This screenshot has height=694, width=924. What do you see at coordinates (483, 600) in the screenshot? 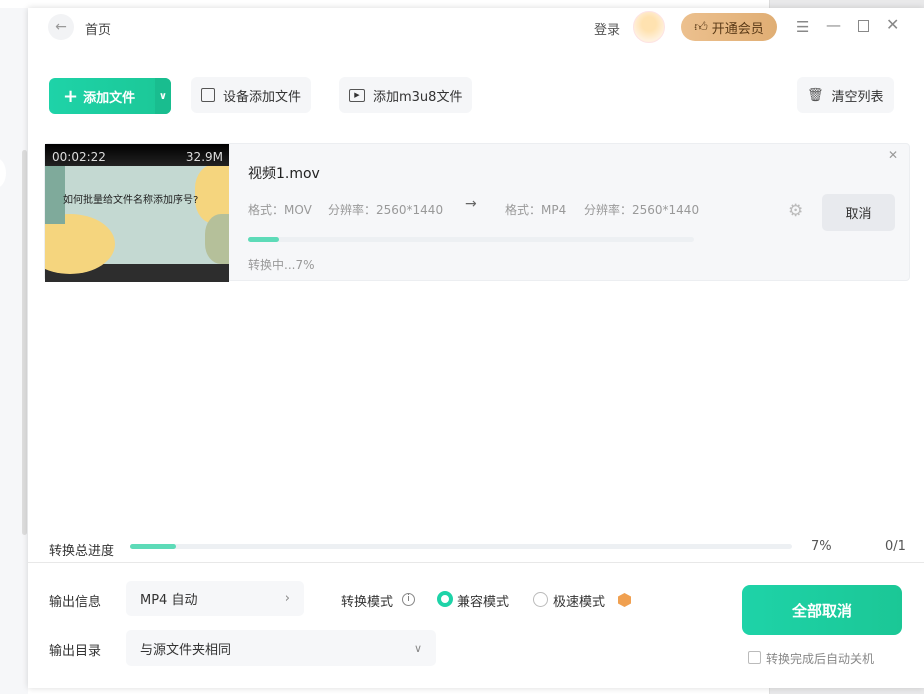
I see `mode-compat-label: 兼容模式` at bounding box center [483, 600].